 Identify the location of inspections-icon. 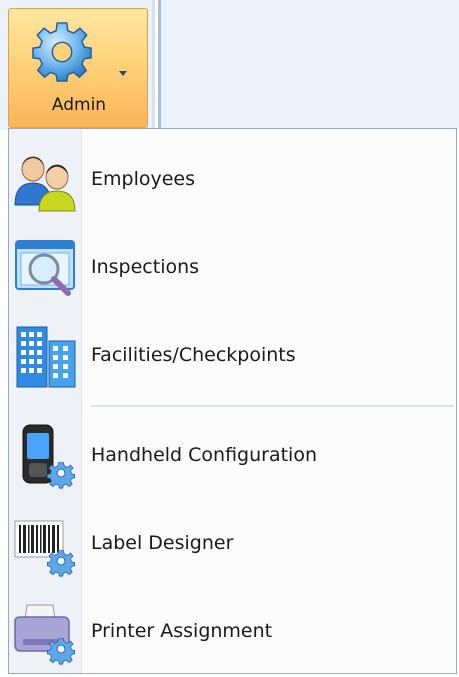
(45, 268).